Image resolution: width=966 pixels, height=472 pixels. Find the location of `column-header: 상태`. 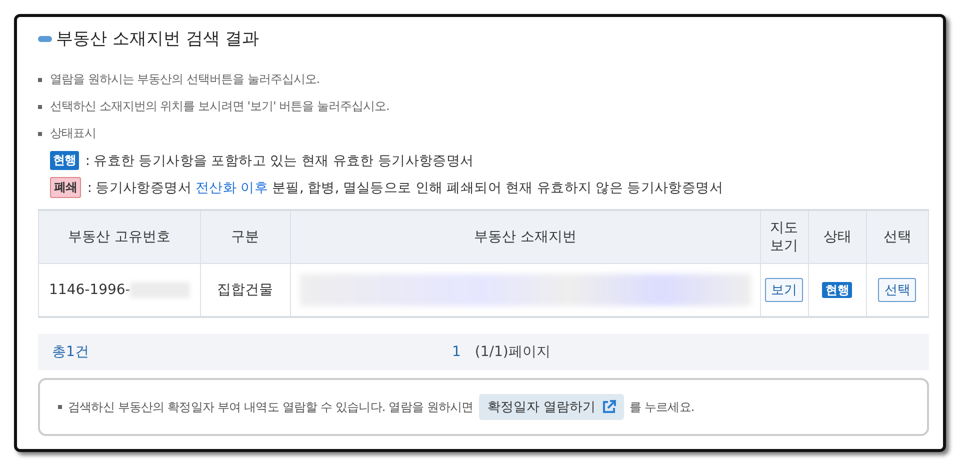

column-header: 상태 is located at coordinates (837, 237).